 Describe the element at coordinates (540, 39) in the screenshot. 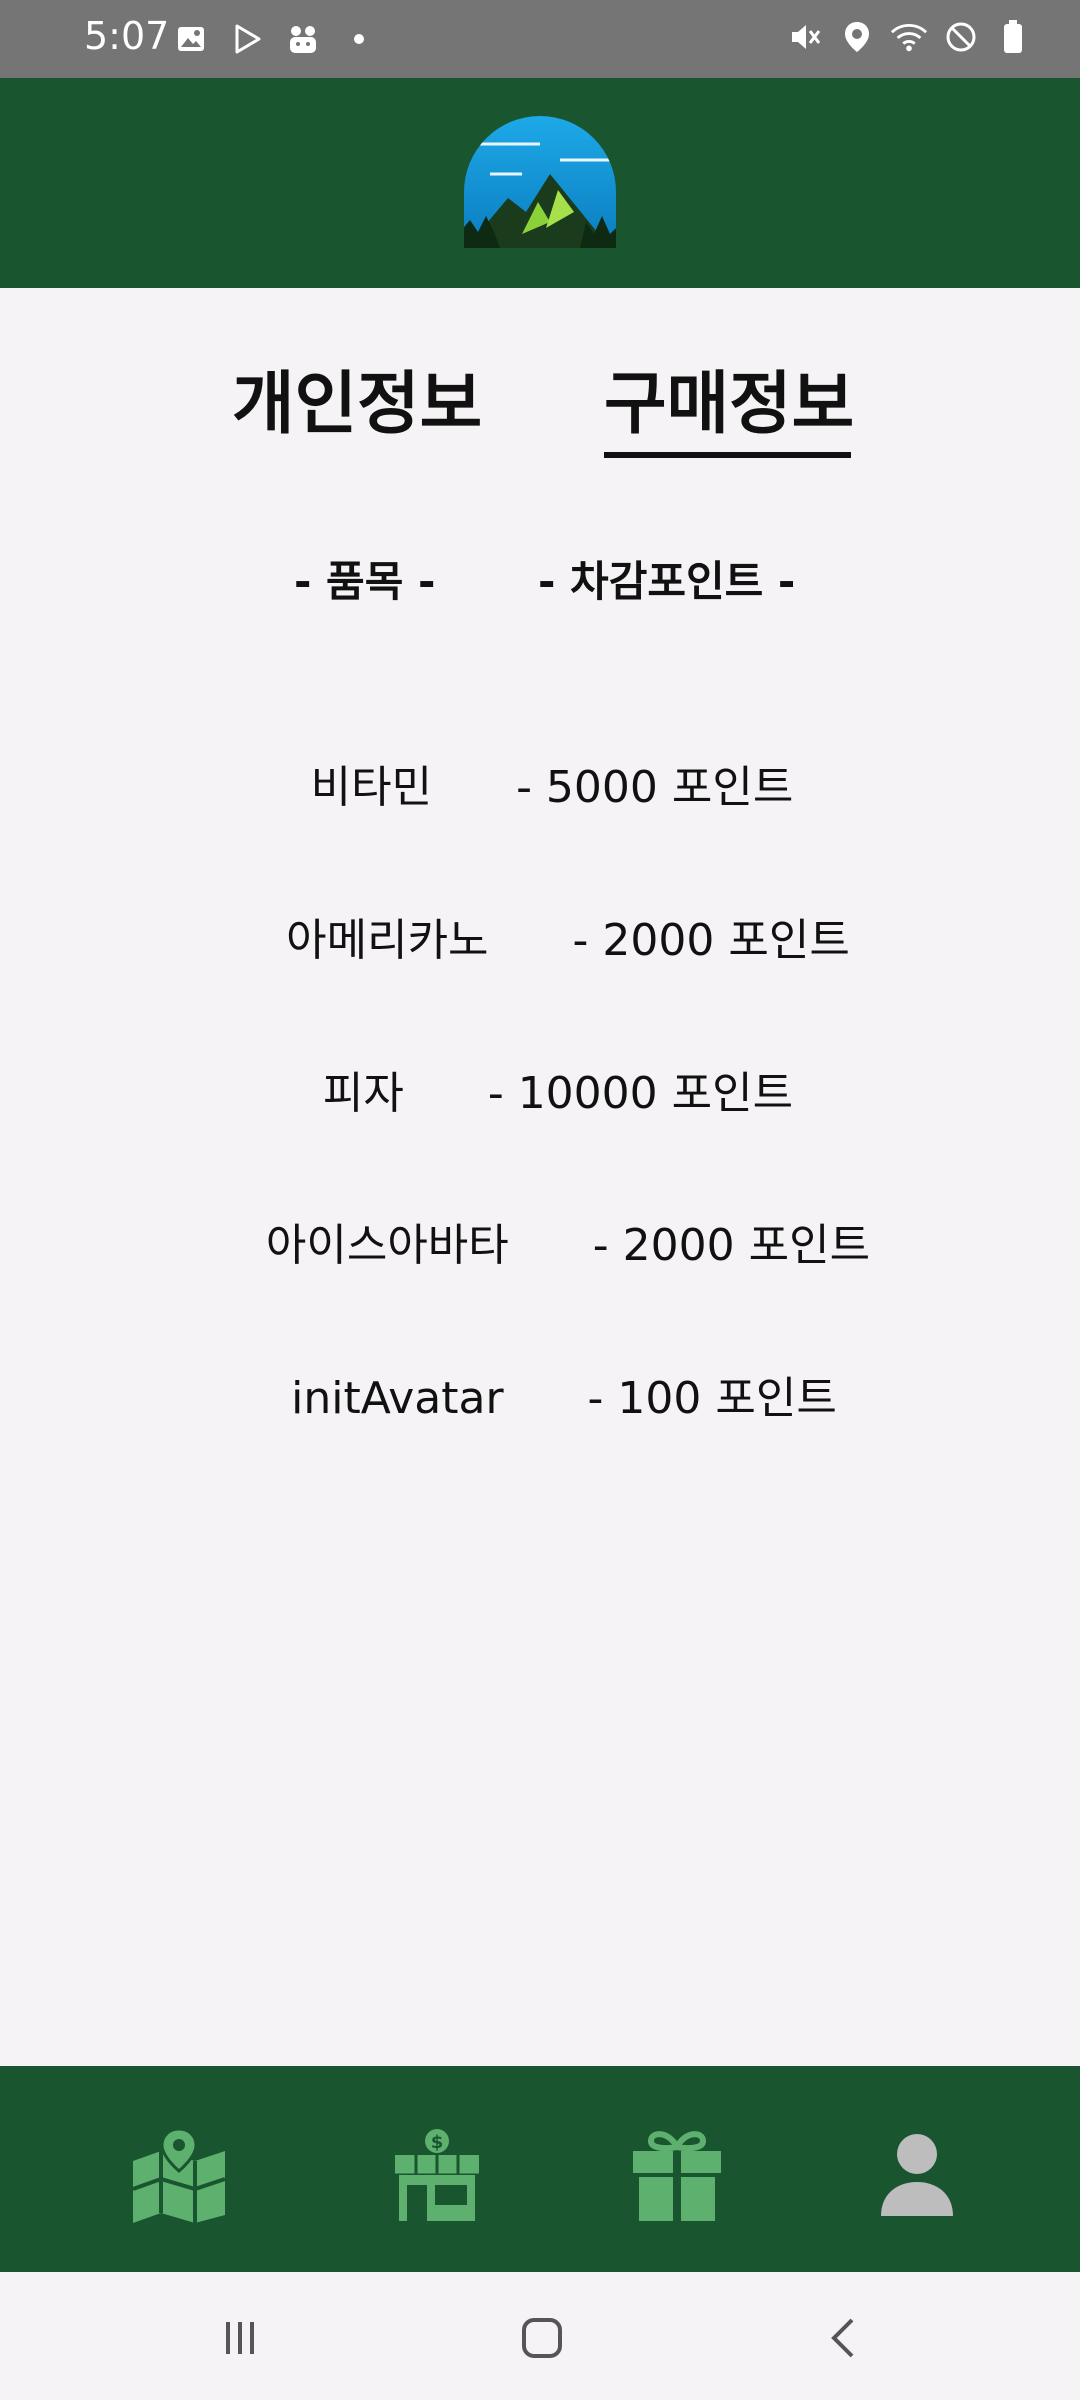

I see `status-bar: 5:07` at that location.